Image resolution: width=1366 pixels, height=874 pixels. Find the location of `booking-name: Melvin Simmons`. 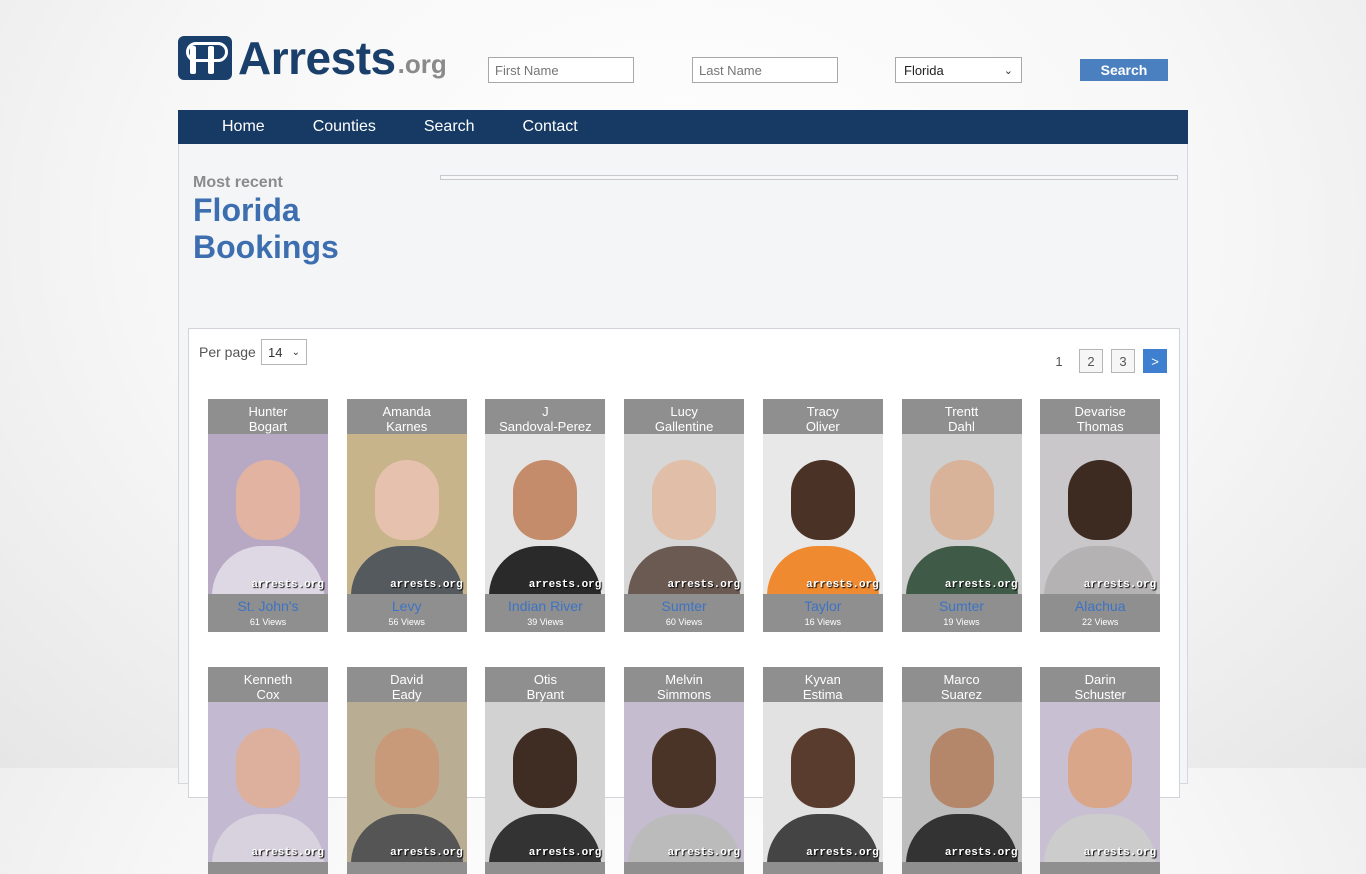

booking-name: Melvin Simmons is located at coordinates (684, 684).